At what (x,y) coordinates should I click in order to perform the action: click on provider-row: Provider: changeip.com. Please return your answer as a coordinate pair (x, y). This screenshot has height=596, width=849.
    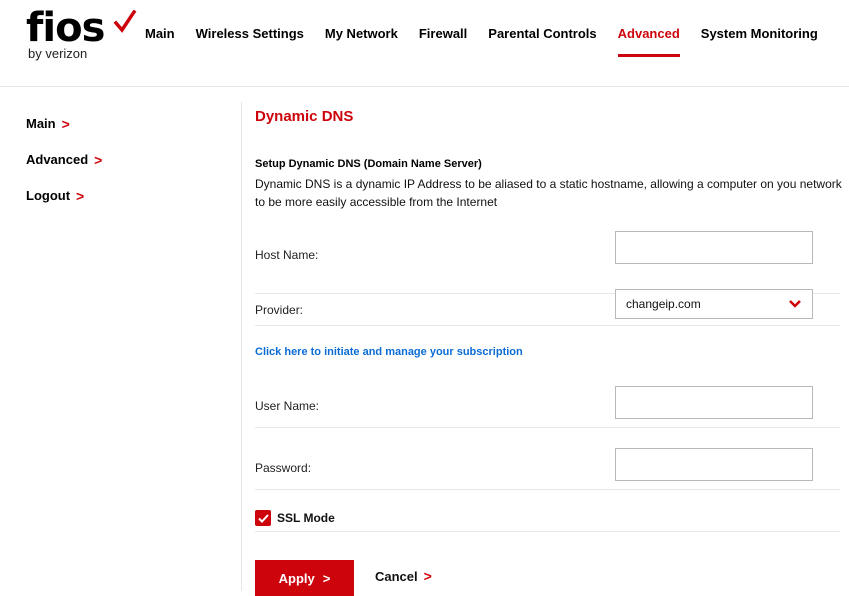
    Looking at the image, I should click on (547, 307).